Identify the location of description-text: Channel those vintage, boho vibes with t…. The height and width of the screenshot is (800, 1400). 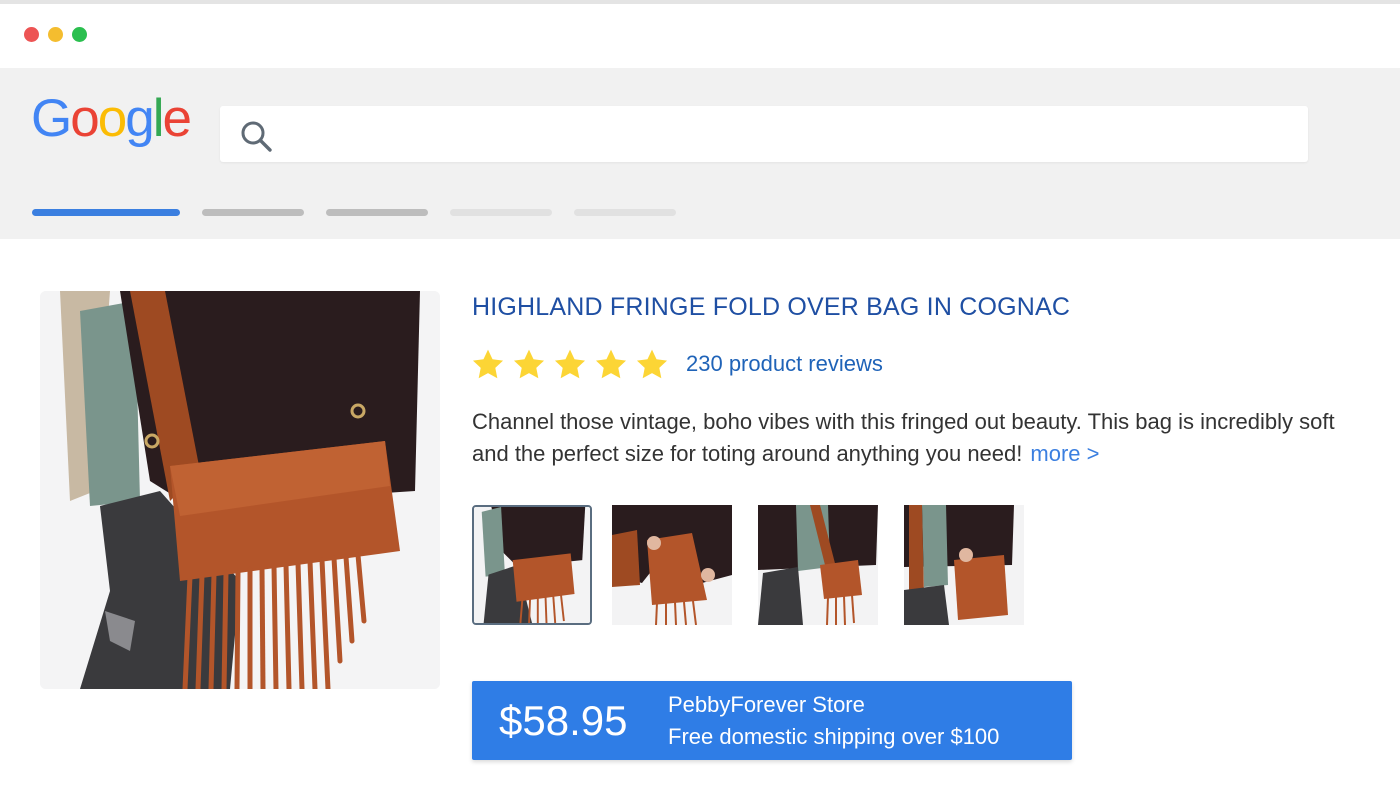
(903, 437).